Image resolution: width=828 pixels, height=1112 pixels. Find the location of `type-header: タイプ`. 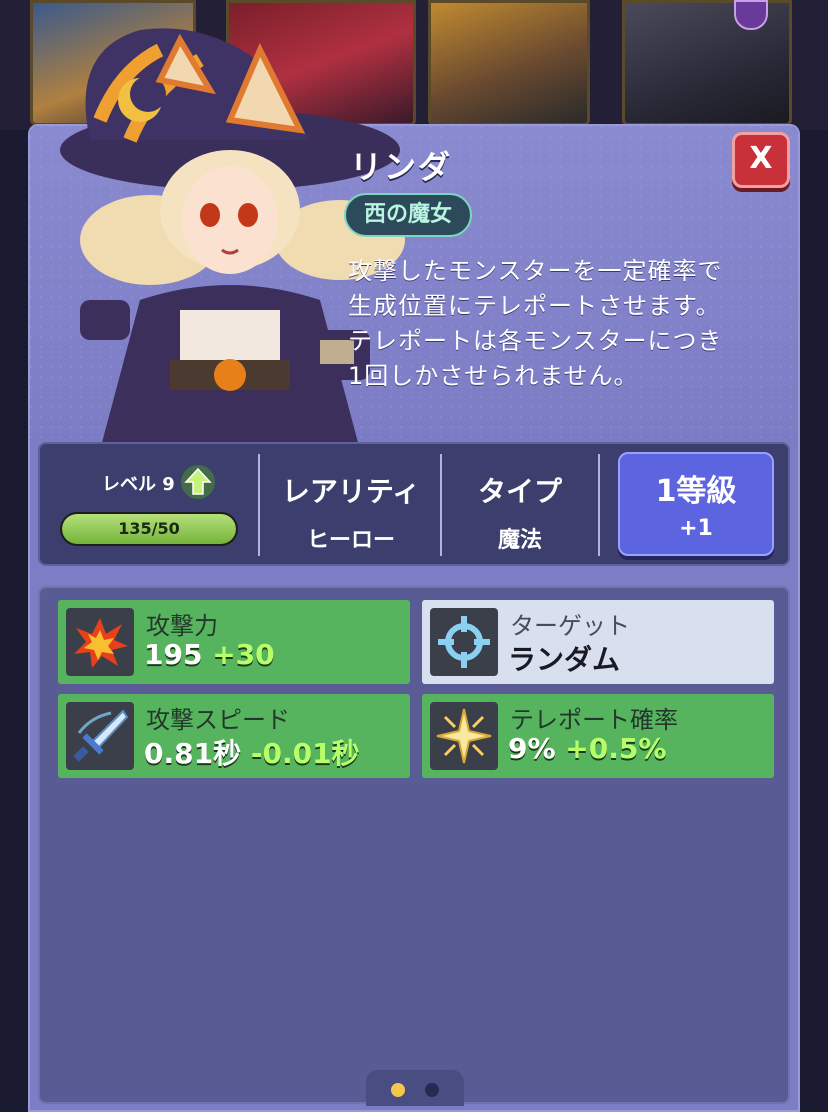

type-header: タイプ is located at coordinates (519, 491).